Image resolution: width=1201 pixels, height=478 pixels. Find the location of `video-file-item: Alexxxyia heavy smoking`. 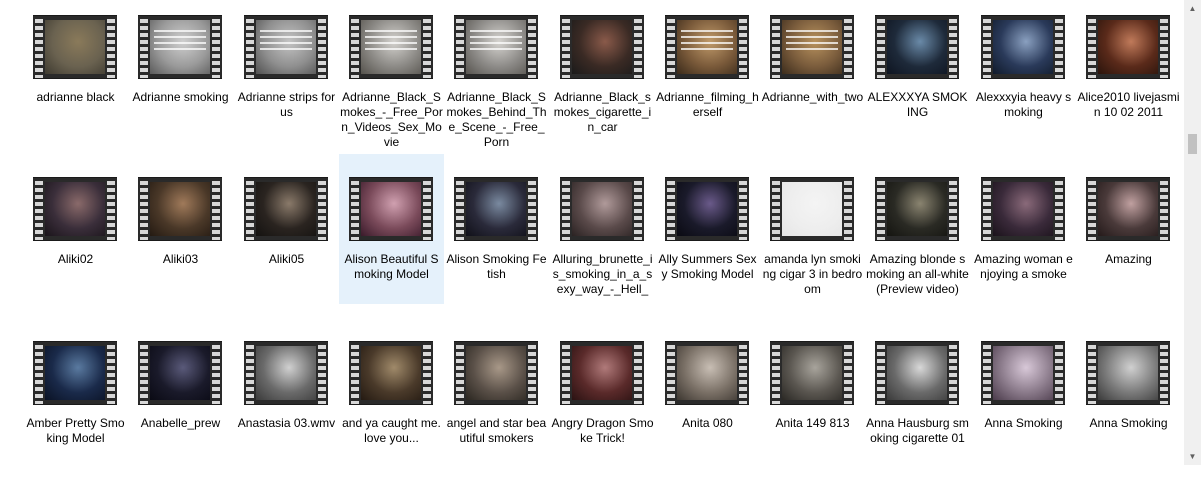

video-file-item: Alexxxyia heavy smoking is located at coordinates (1023, 77).